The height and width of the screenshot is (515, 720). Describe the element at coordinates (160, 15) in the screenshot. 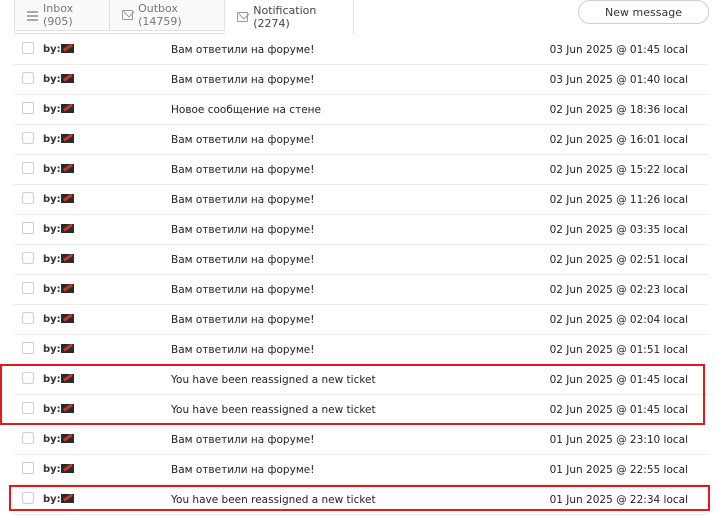

I see `tab-outbox-label: Outbox (14759)` at that location.